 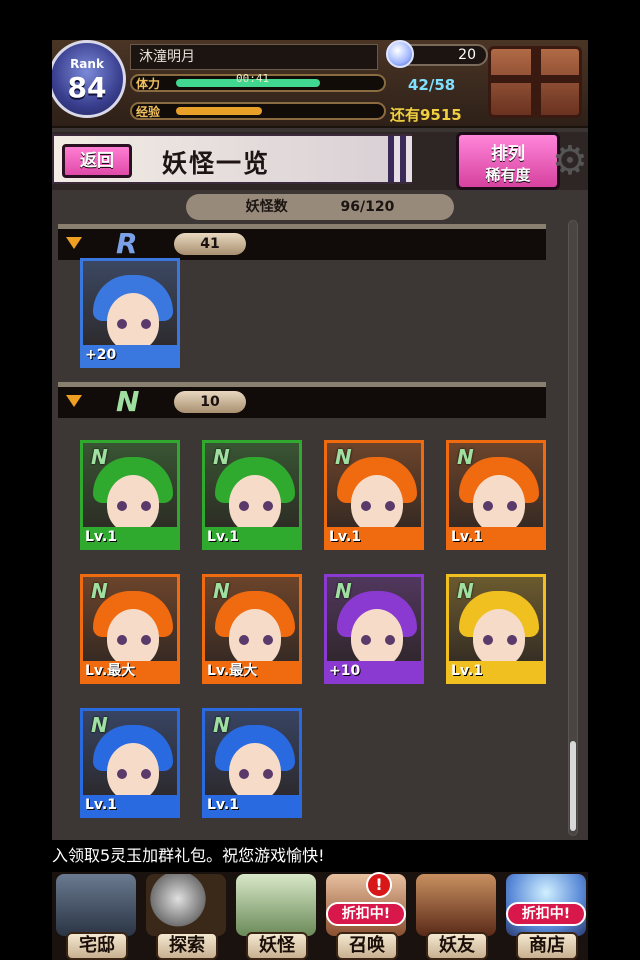 I want to click on nav-item-yokai: 妖怪, so click(x=277, y=917).